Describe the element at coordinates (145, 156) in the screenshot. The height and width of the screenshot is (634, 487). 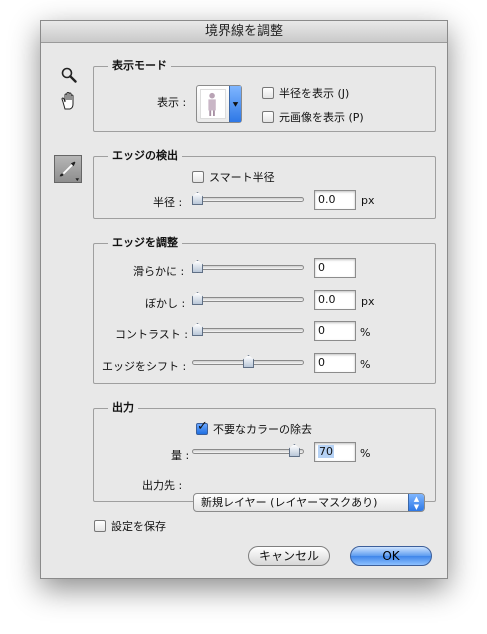
I see `edge-detection-title: エッジの検出` at that location.